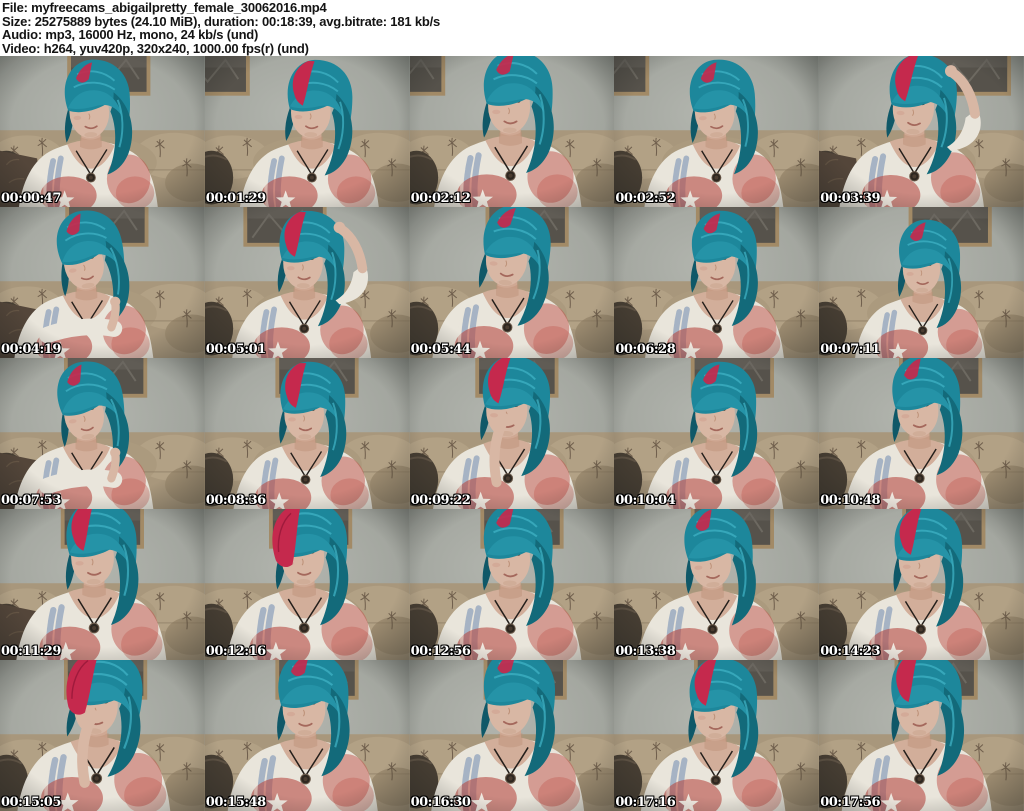  Describe the element at coordinates (440, 651) in the screenshot. I see `timestamp-overlay: 00:12:56` at that location.